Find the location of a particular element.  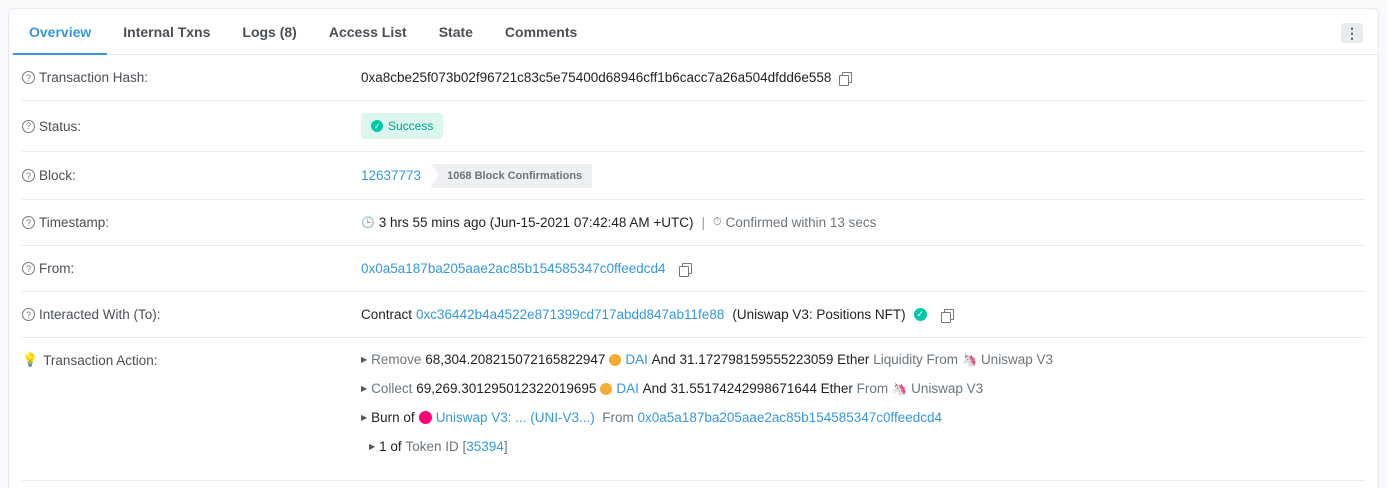

contract-prefix: Contract is located at coordinates (387, 314).